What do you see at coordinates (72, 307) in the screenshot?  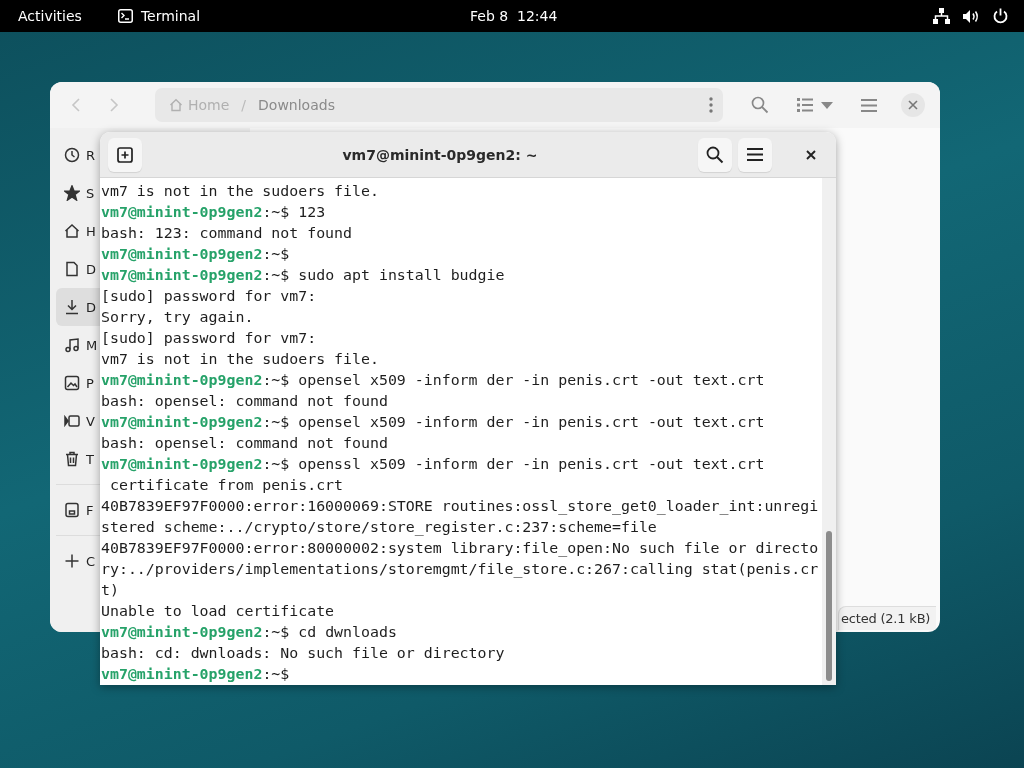 I see `download-icon` at bounding box center [72, 307].